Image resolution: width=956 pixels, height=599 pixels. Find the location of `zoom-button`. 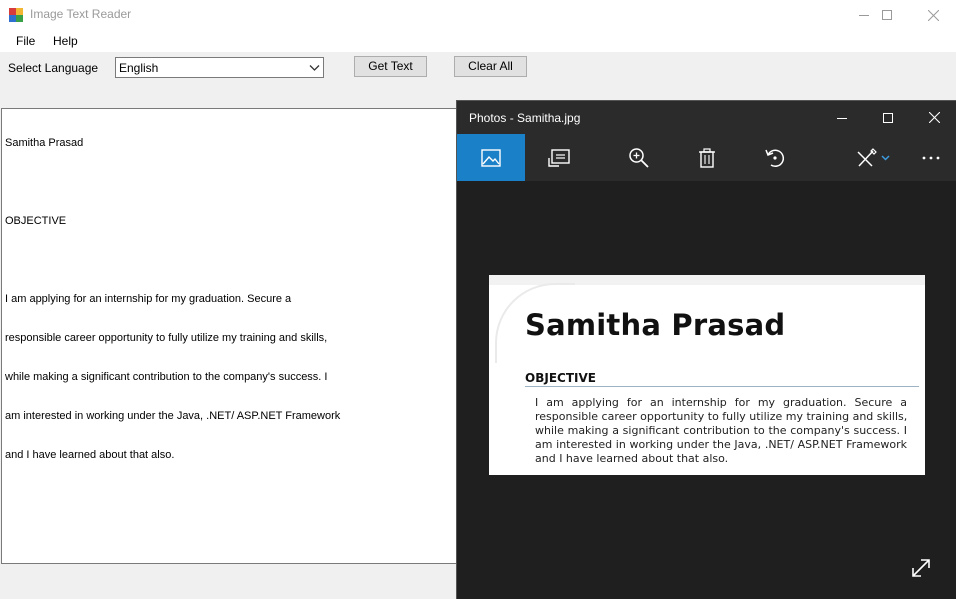

zoom-button is located at coordinates (639, 157).